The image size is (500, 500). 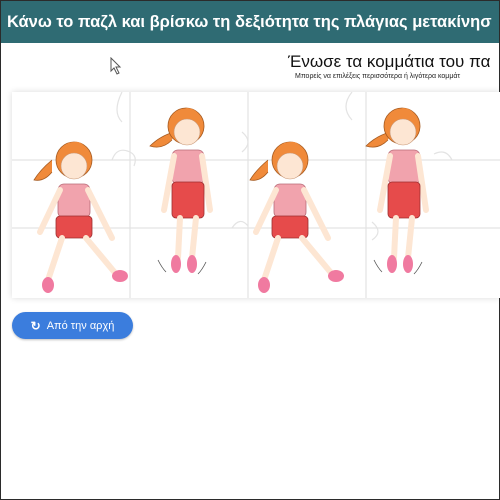 I want to click on puzzle-heading: Ένωσε τα κομμάτια του πα, so click(x=389, y=61).